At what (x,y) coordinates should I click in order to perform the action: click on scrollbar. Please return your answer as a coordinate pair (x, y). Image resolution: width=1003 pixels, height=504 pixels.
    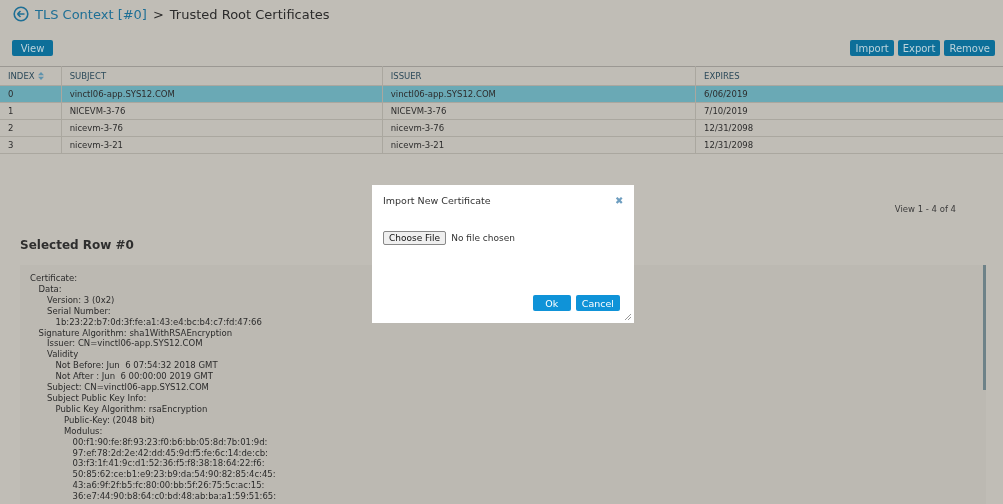
    Looking at the image, I should click on (984, 327).